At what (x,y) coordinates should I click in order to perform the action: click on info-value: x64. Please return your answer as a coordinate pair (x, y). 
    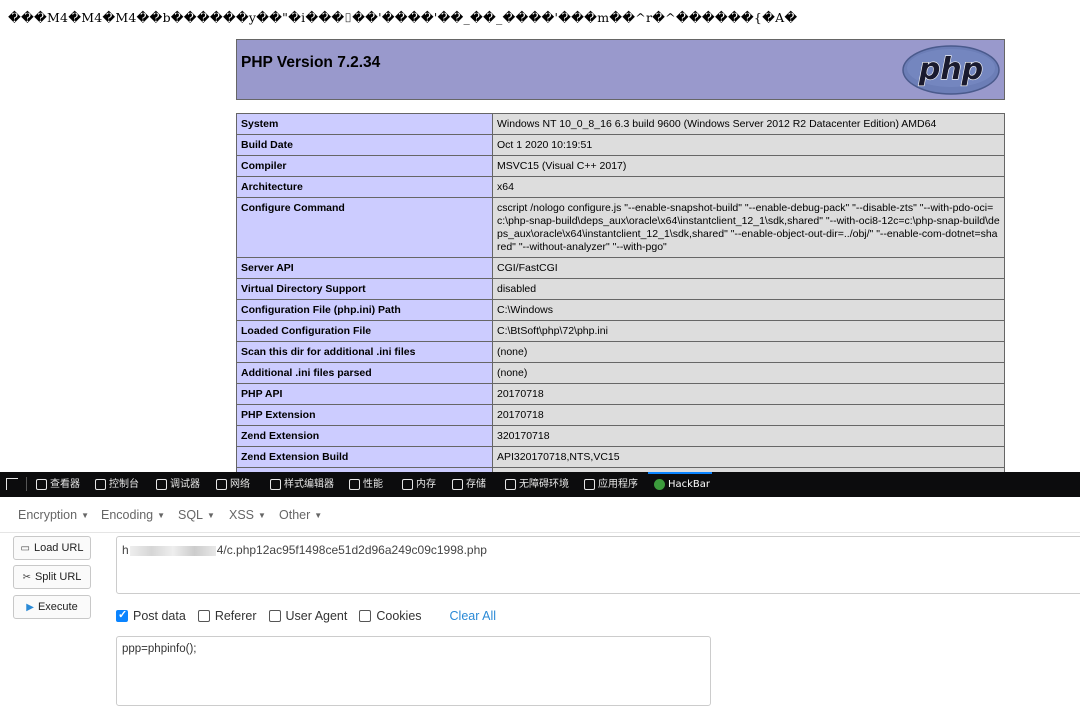
    Looking at the image, I should click on (748, 187).